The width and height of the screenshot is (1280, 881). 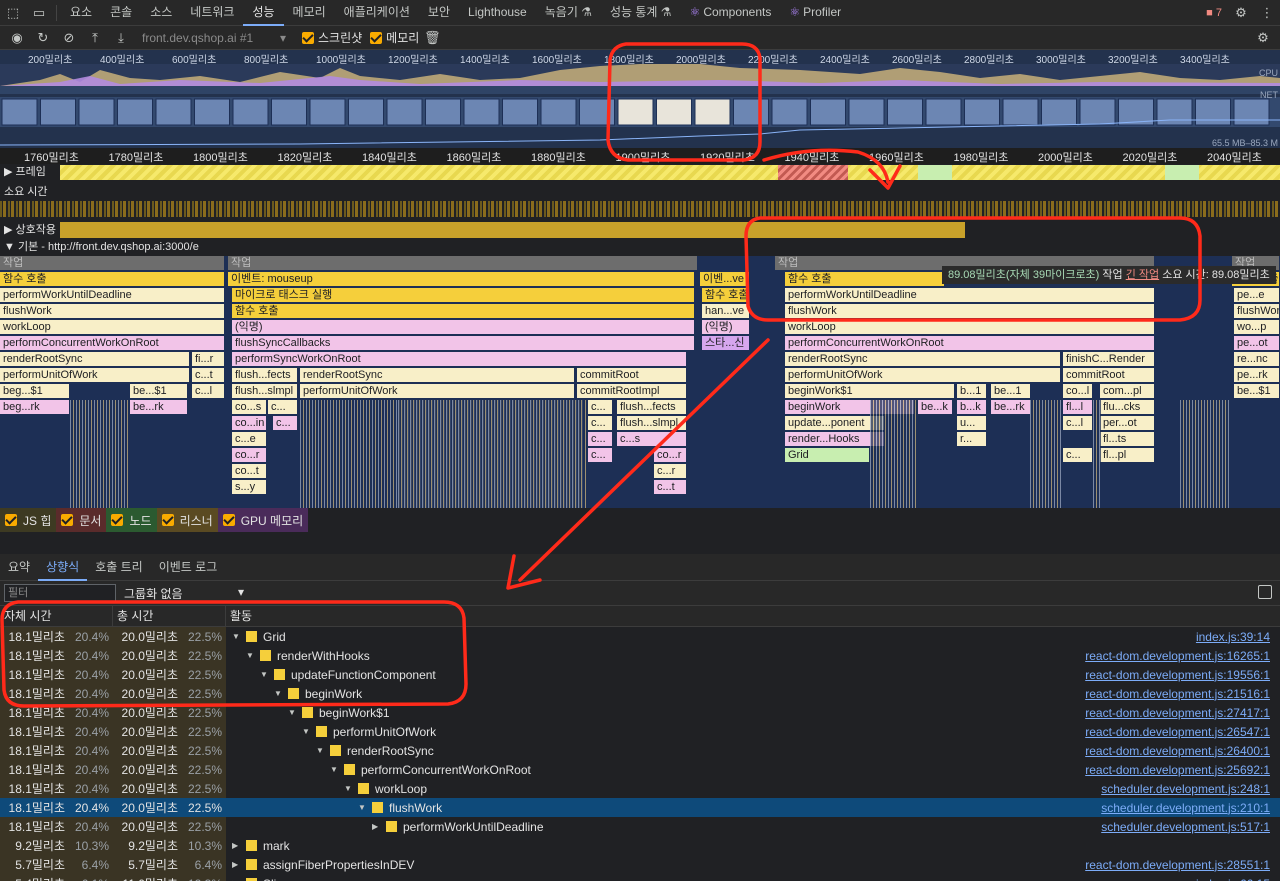 I want to click on tab-security: 보안, so click(x=439, y=13).